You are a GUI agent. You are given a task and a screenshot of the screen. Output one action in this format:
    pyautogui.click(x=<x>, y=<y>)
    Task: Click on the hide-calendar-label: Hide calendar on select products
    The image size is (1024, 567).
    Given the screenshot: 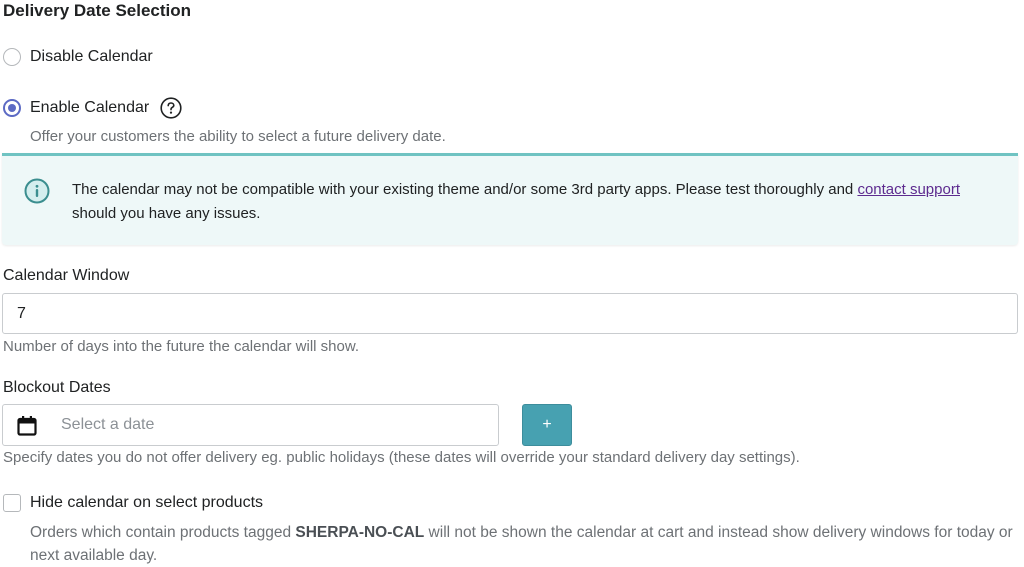 What is the action you would take?
    pyautogui.click(x=146, y=503)
    